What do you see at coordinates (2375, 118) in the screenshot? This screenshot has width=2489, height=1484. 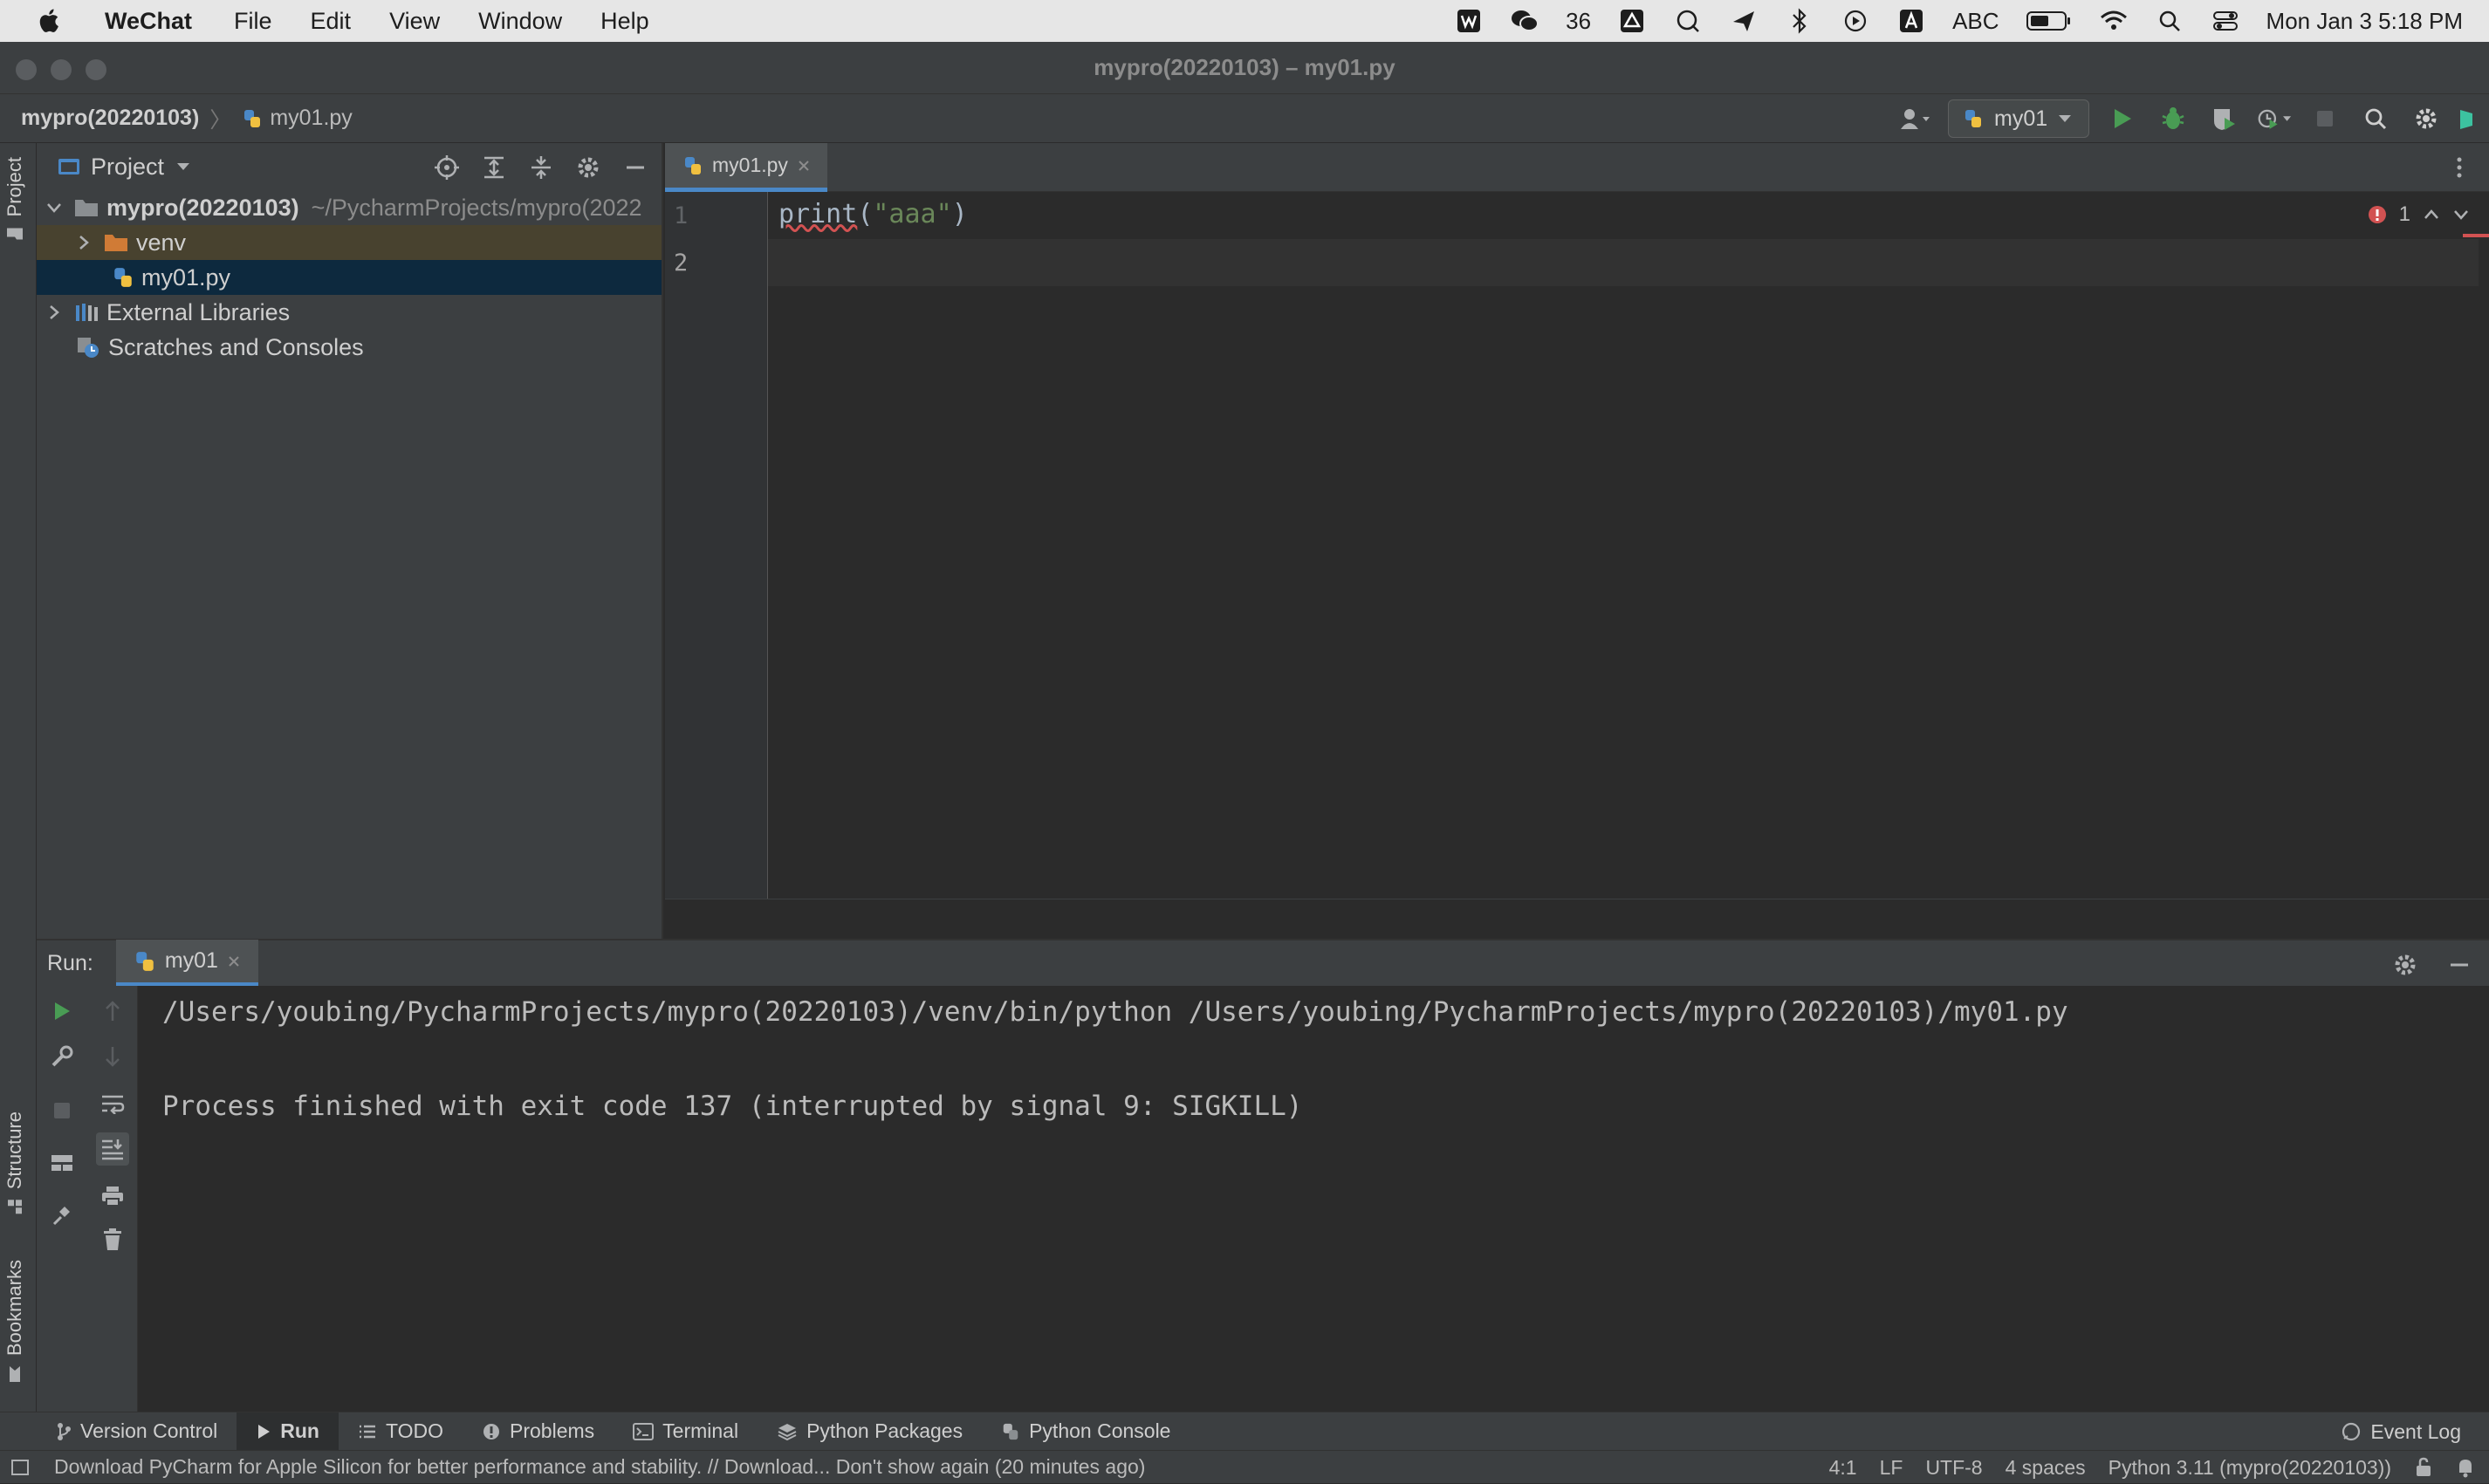 I see `search-everywhere-icon` at bounding box center [2375, 118].